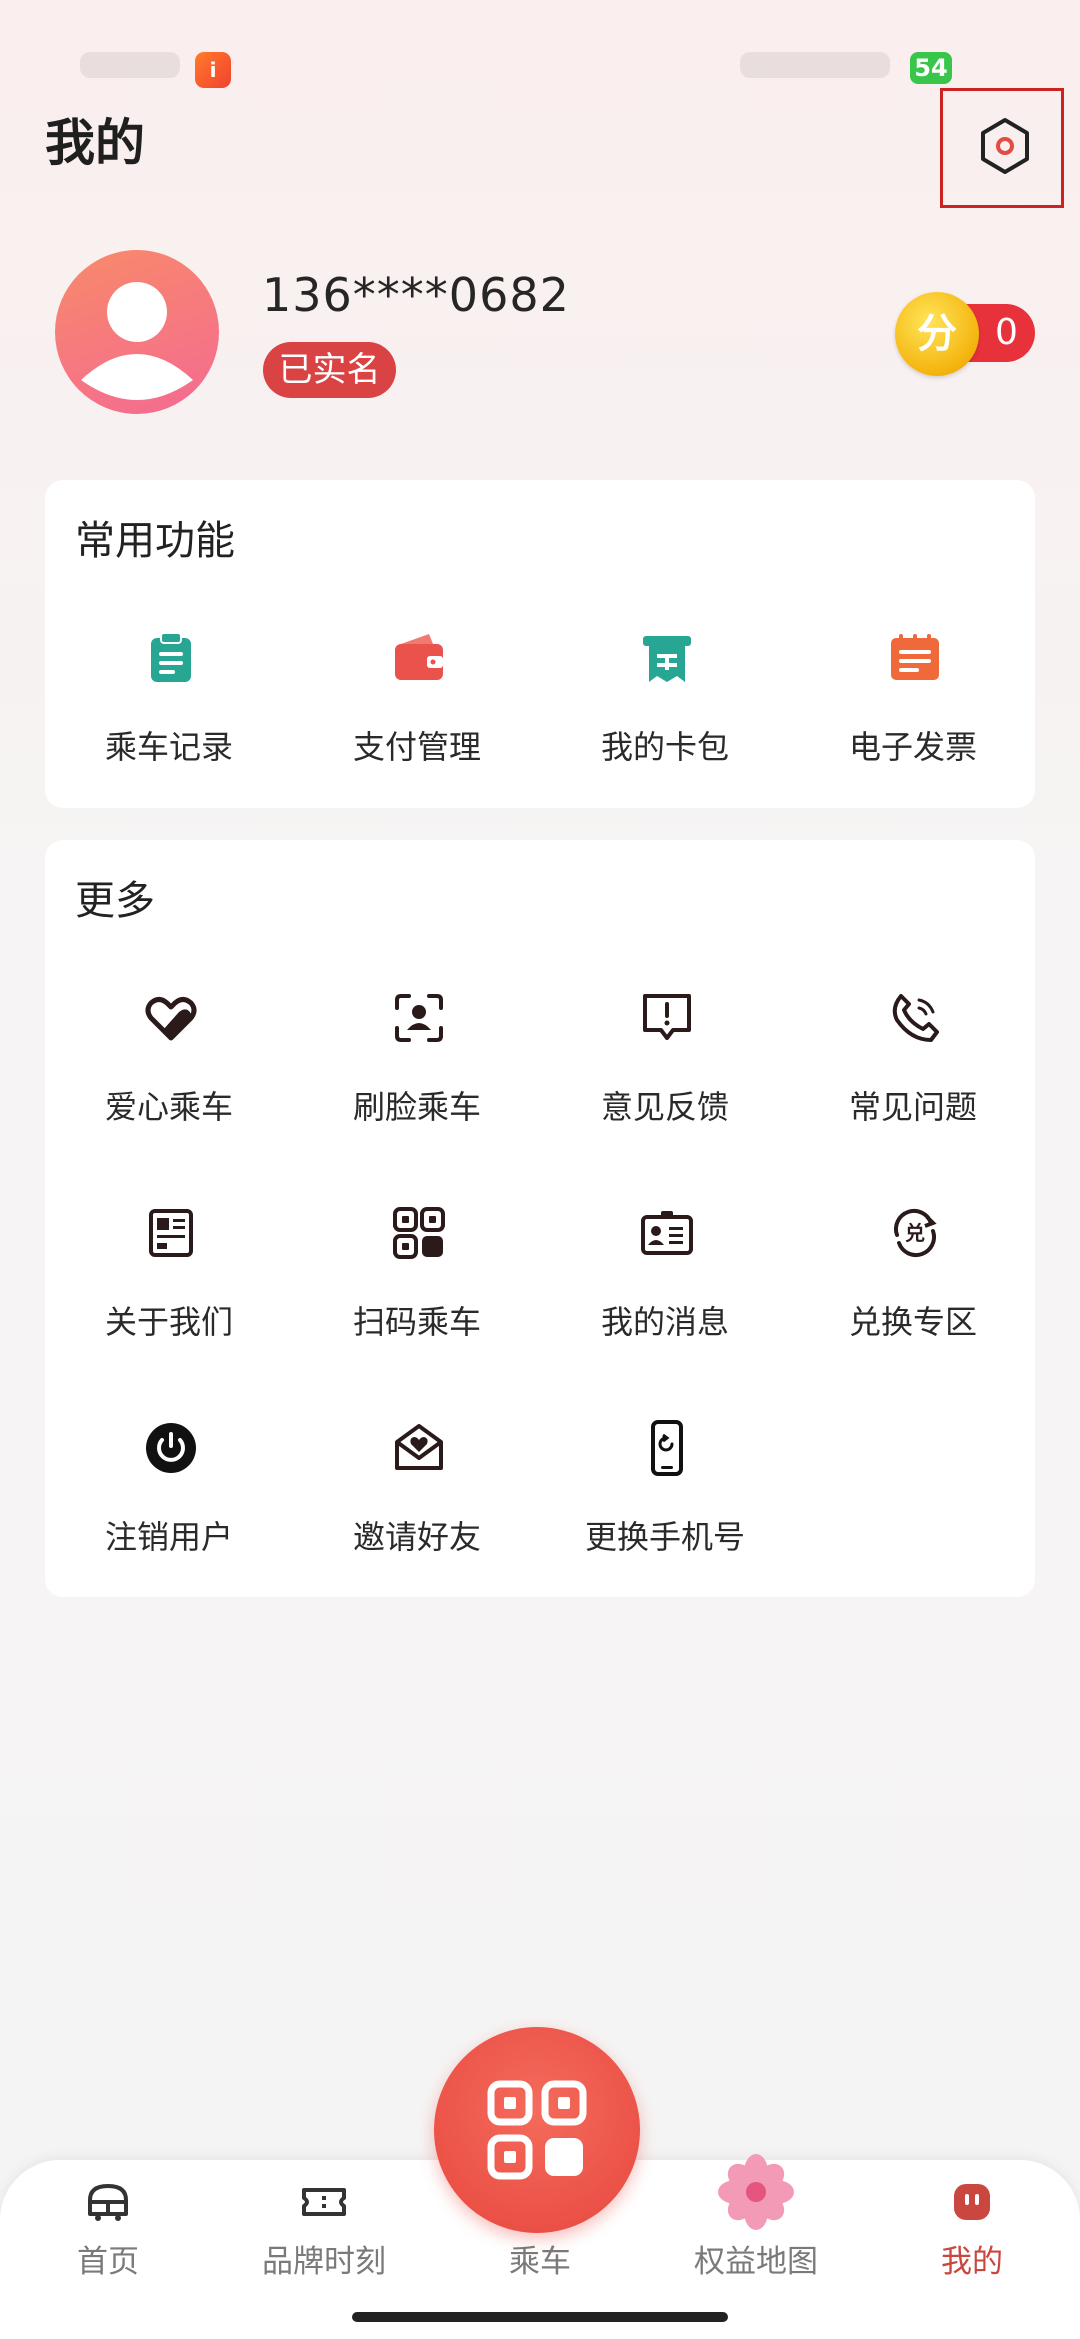 This screenshot has width=1080, height=2339. What do you see at coordinates (913, 1280) in the screenshot?
I see `exchange-zone-item: 兑 兑换专区` at bounding box center [913, 1280].